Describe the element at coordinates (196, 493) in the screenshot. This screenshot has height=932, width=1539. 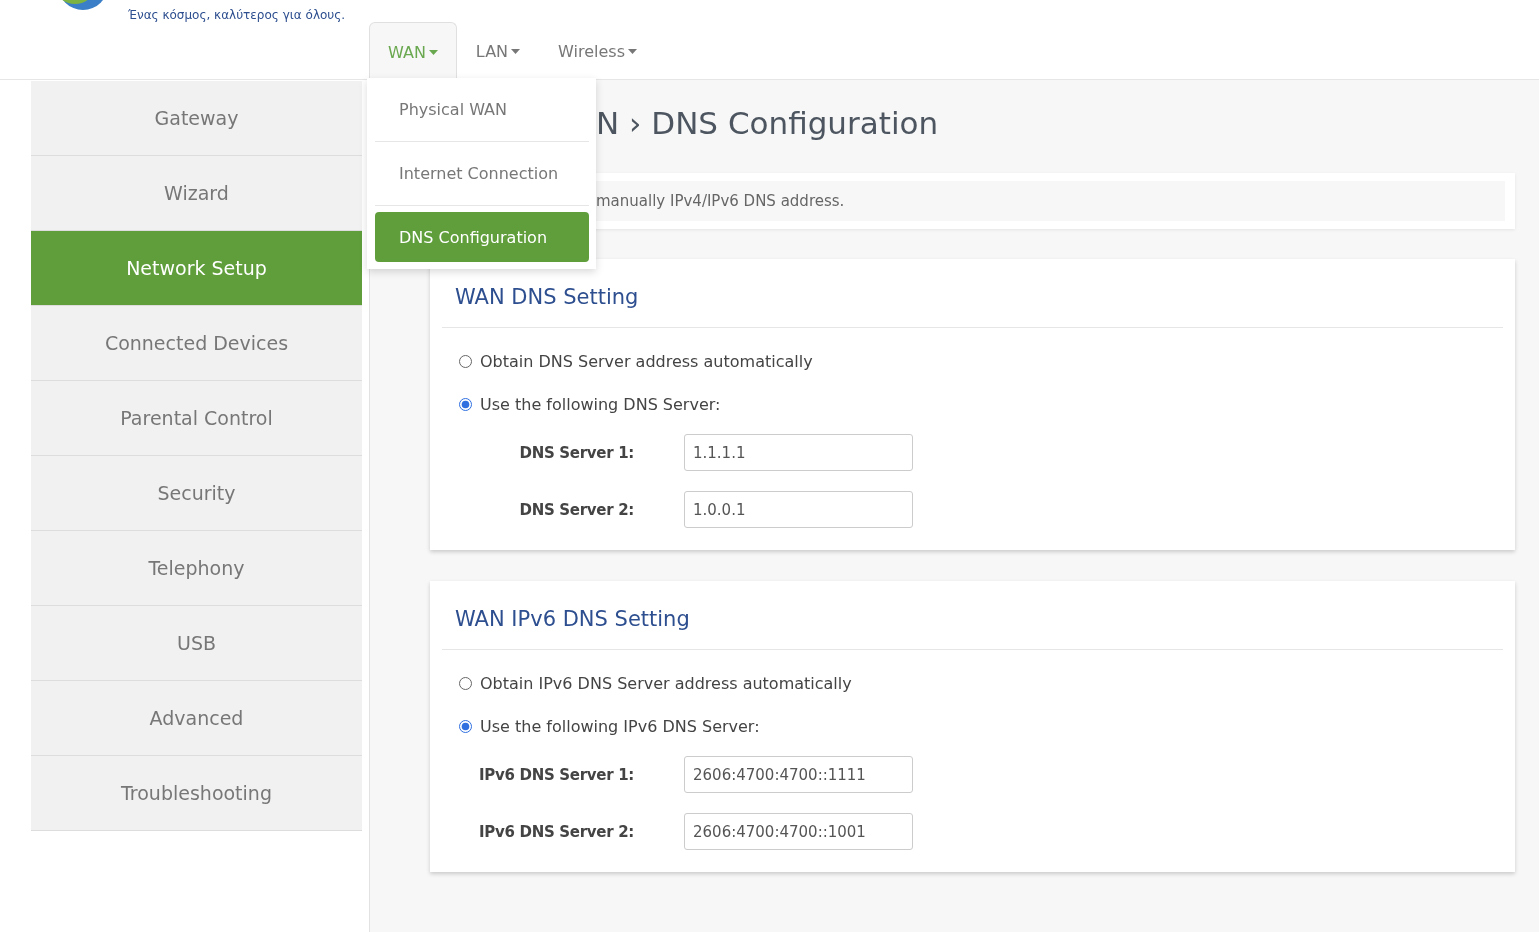
I see `sidebar-item: Security` at that location.